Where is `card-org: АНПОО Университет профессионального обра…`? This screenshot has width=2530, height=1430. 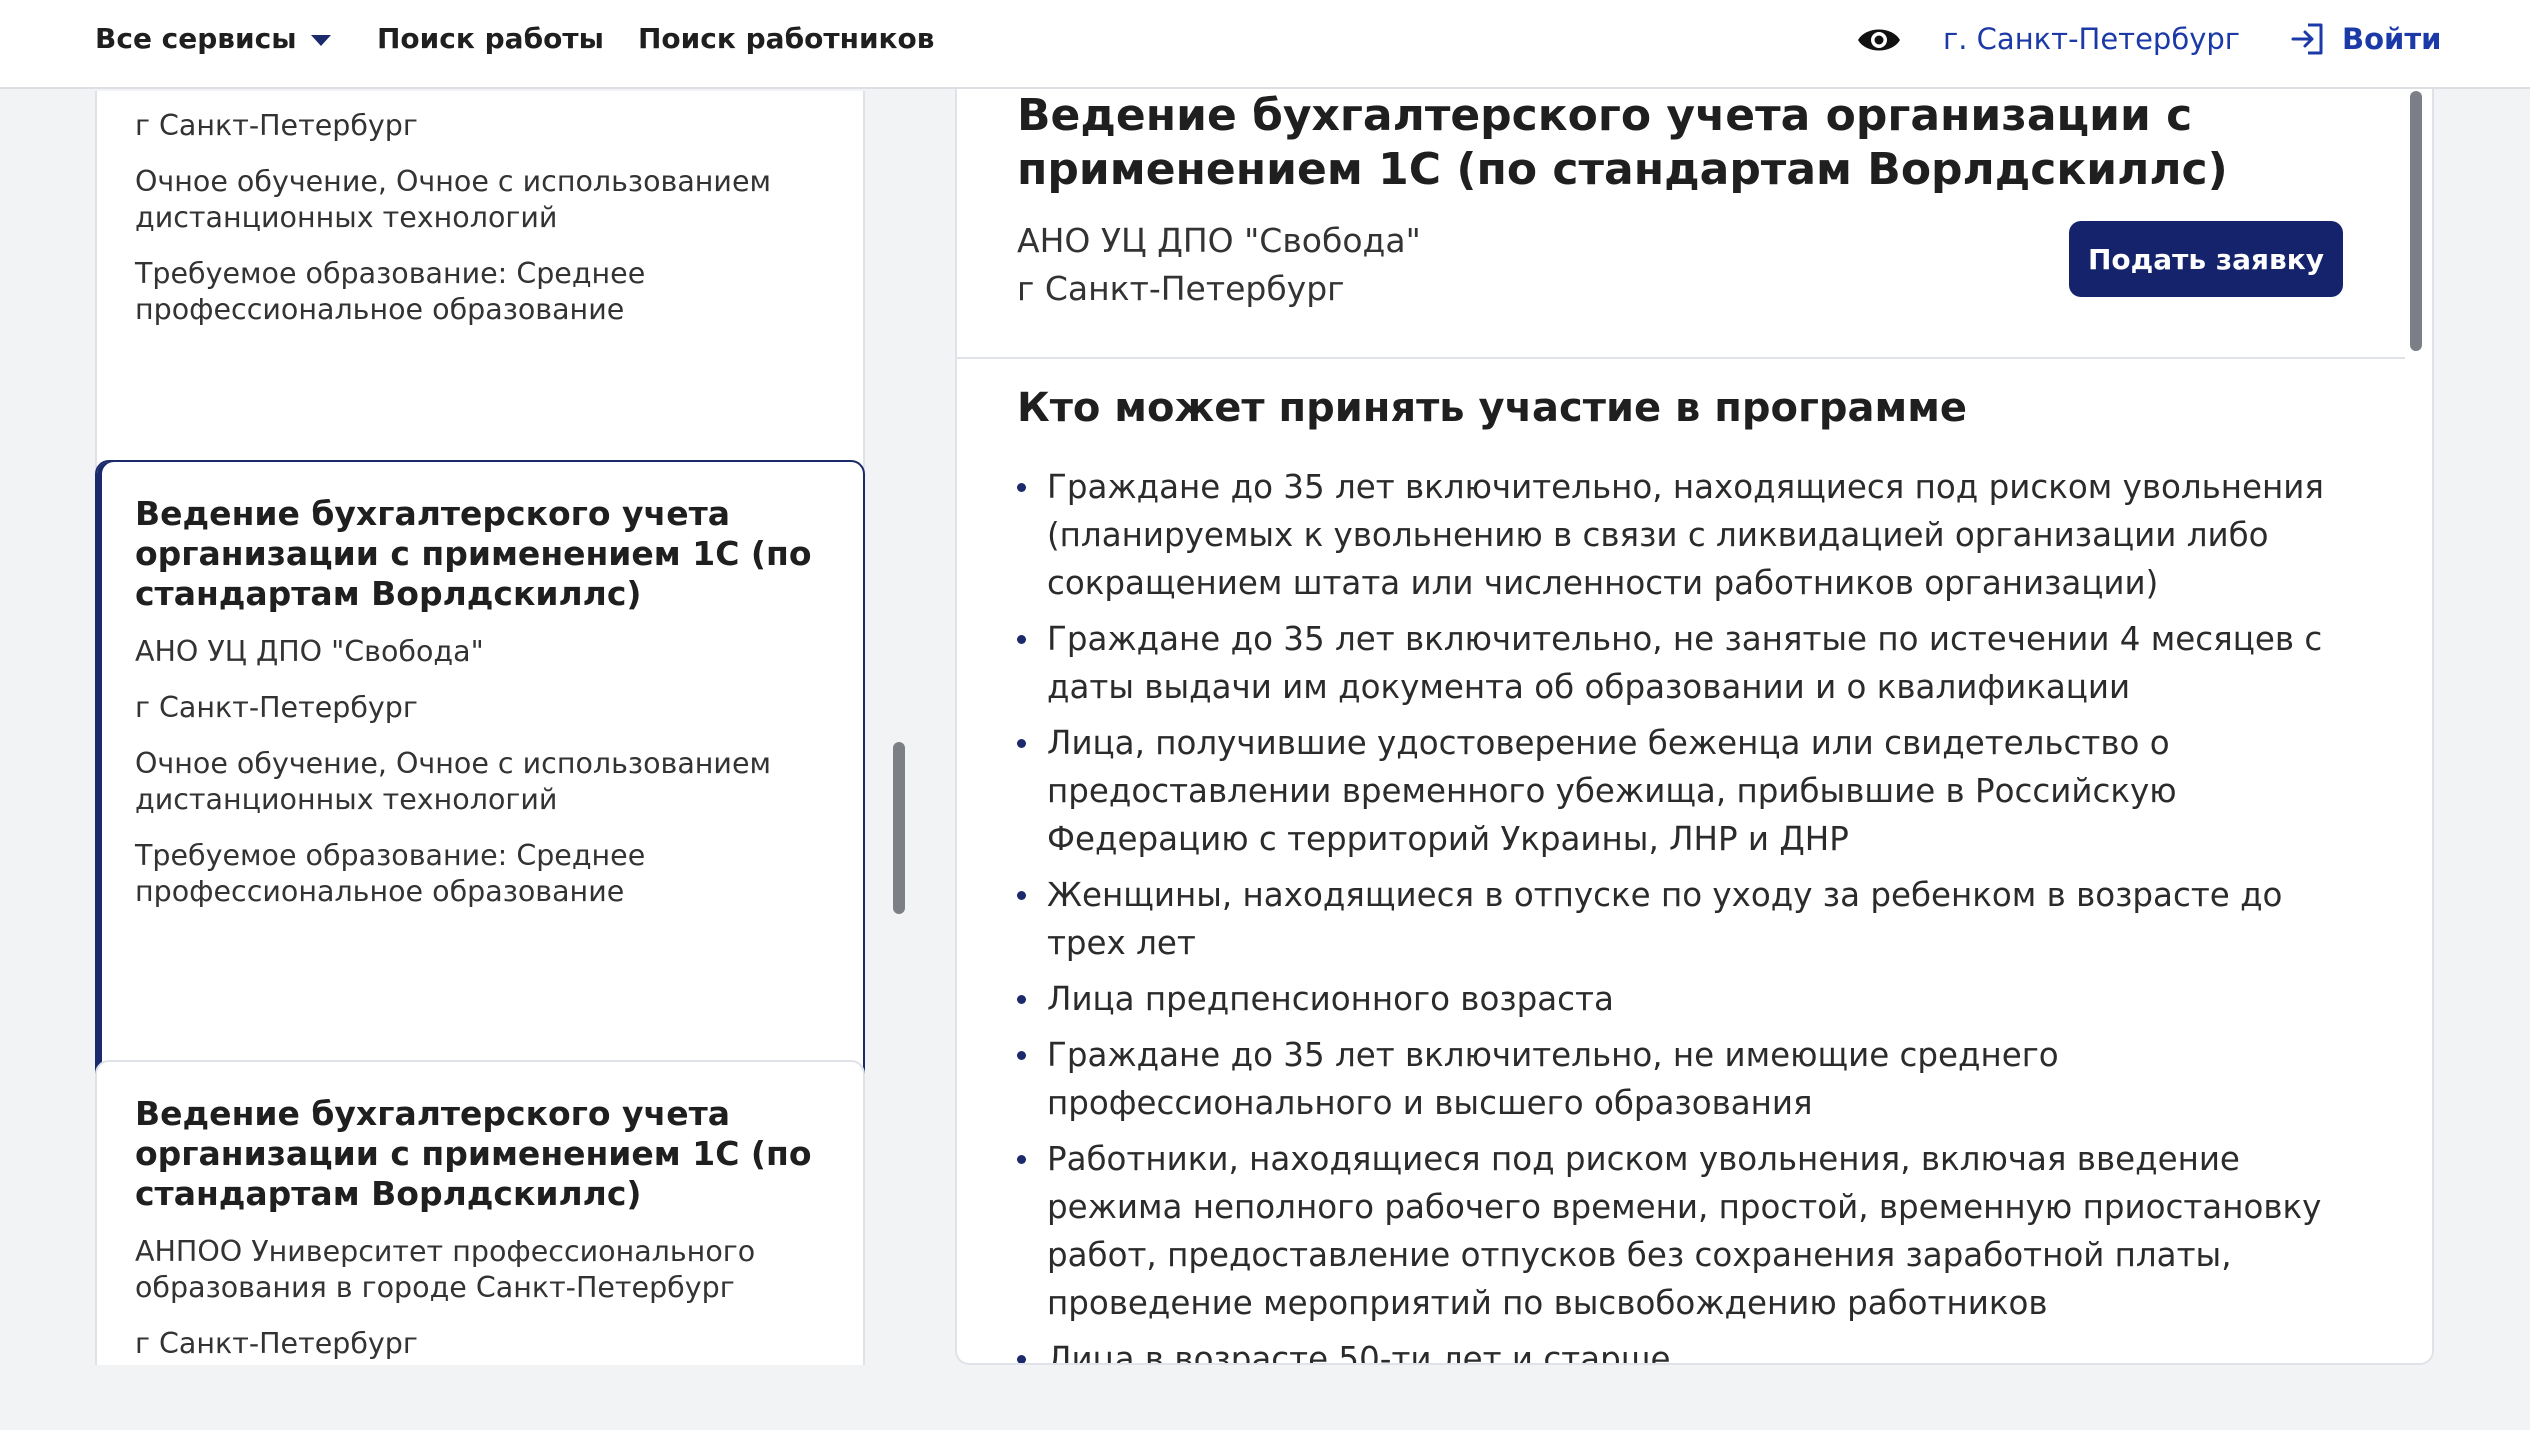 card-org: АНПОО Университет профессионального обра… is located at coordinates (445, 1269).